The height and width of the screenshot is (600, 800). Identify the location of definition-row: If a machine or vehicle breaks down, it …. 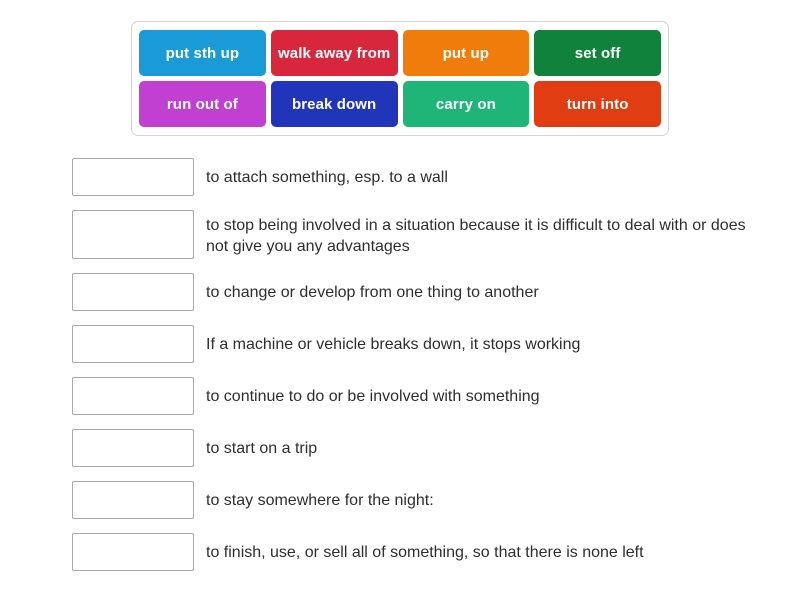
(422, 344).